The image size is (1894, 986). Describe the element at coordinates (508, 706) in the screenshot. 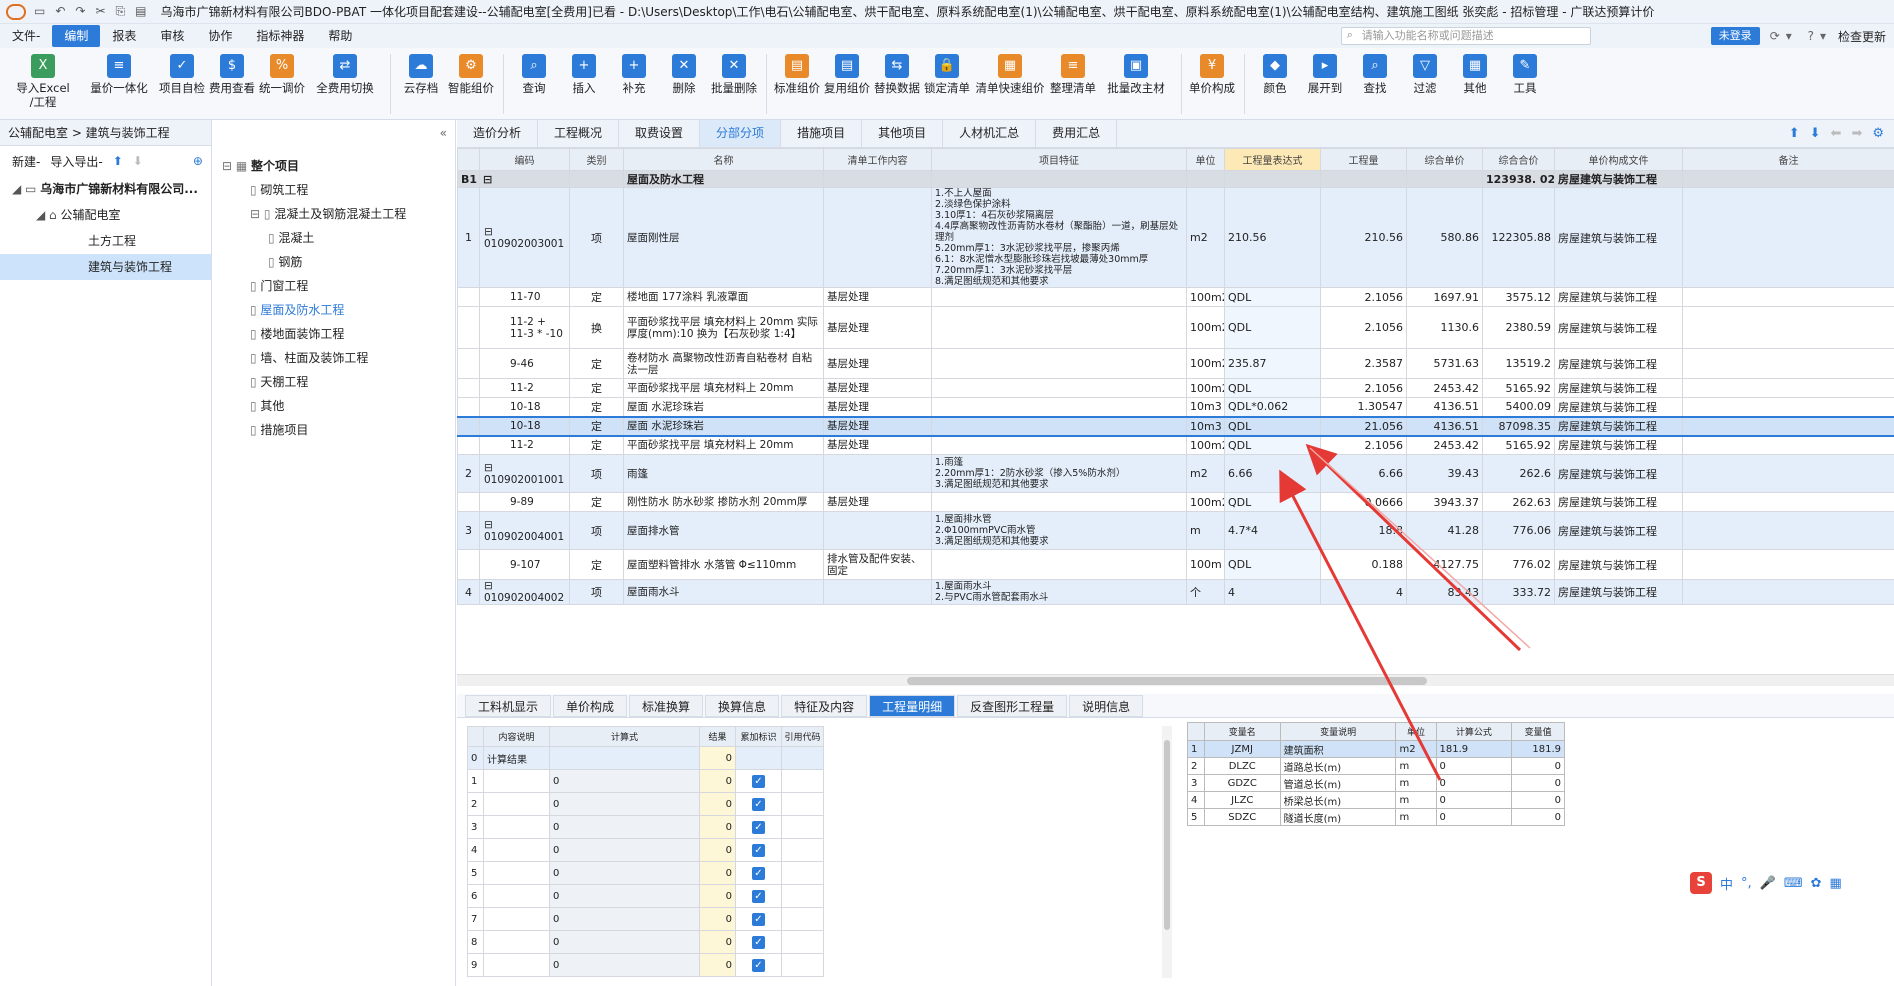

I see `bottom-tab: 工料机显示` at that location.